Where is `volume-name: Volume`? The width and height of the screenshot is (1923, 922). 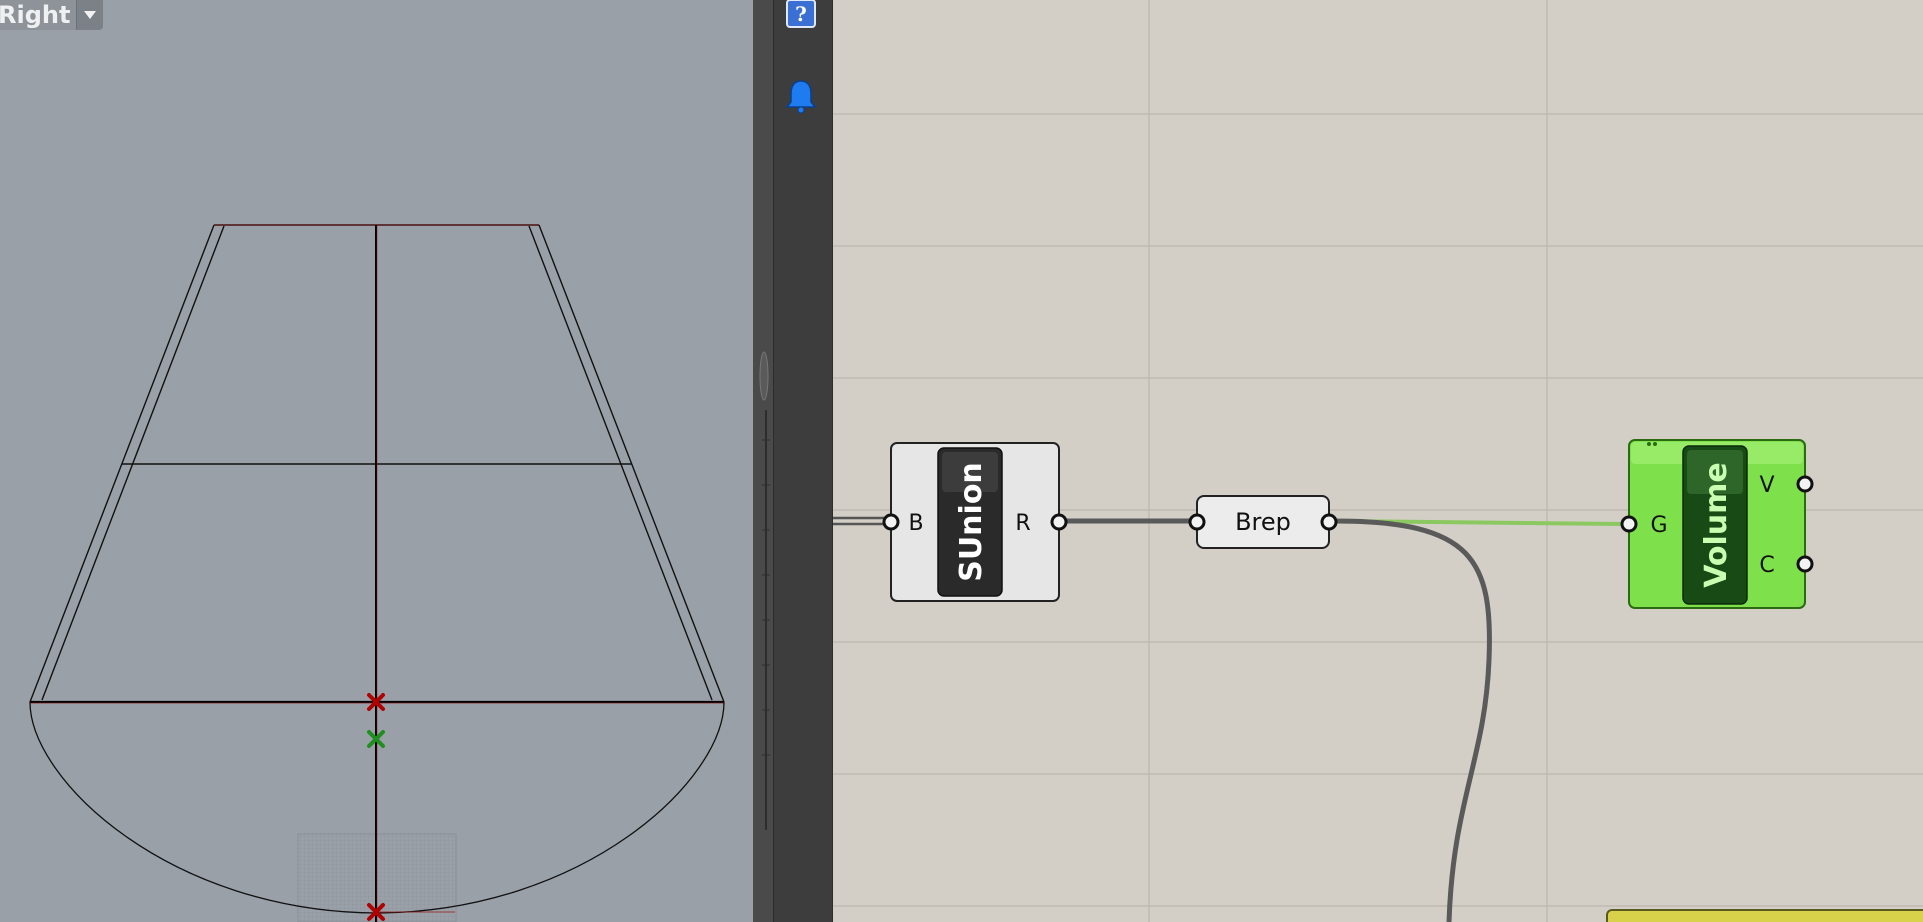 volume-name: Volume is located at coordinates (1716, 524).